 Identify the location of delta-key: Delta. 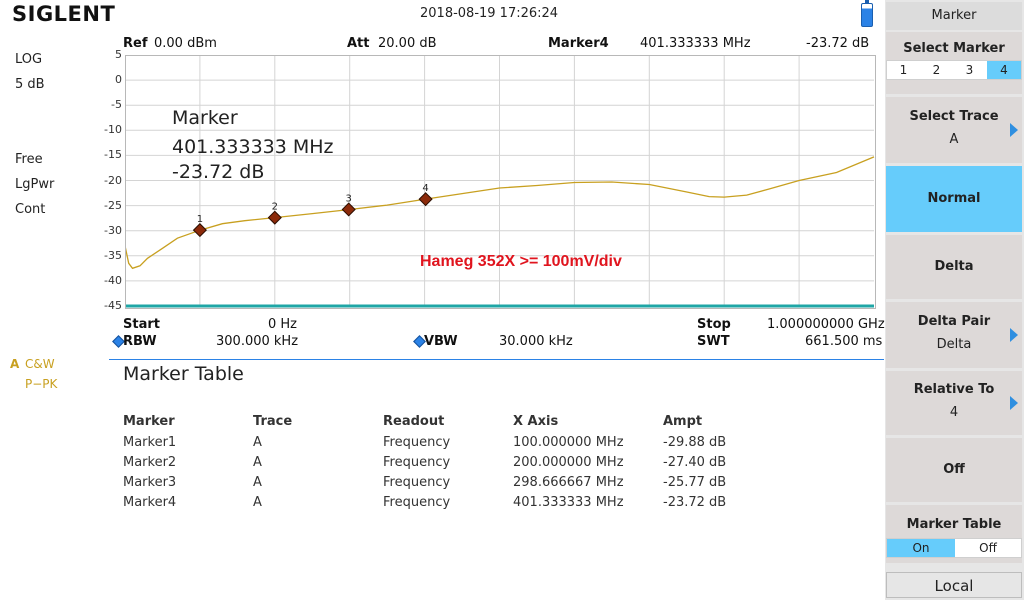
(954, 267).